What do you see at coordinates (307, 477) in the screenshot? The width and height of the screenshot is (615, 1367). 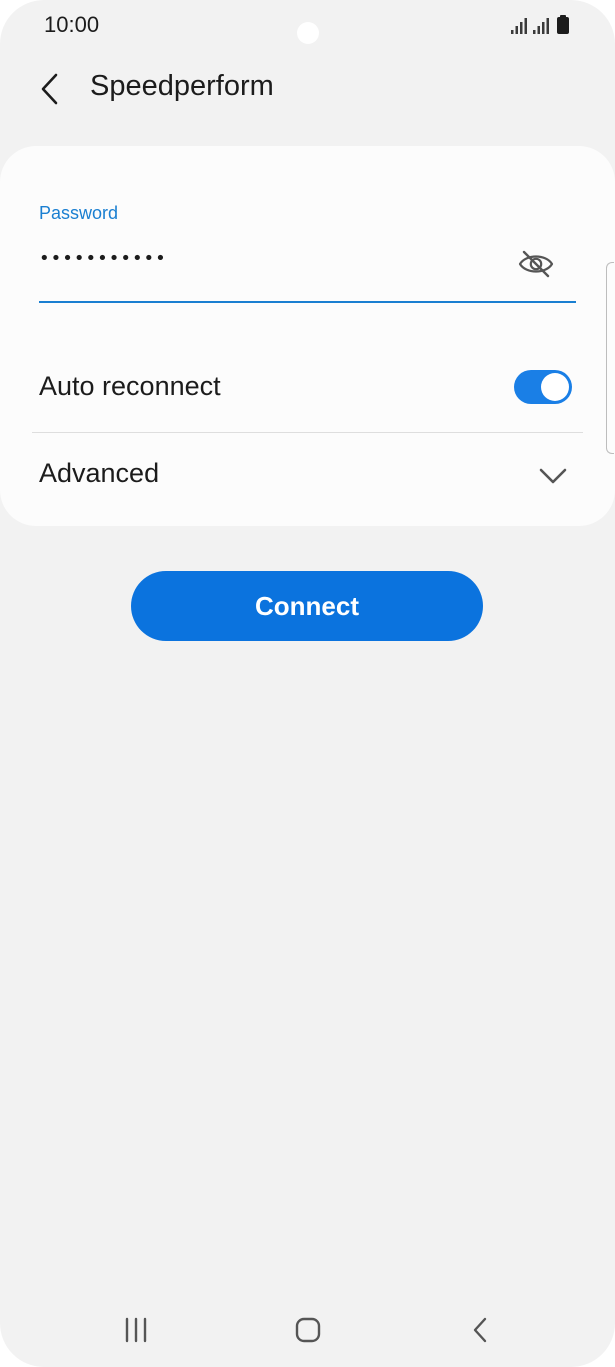 I see `advanced-row: Advanced` at bounding box center [307, 477].